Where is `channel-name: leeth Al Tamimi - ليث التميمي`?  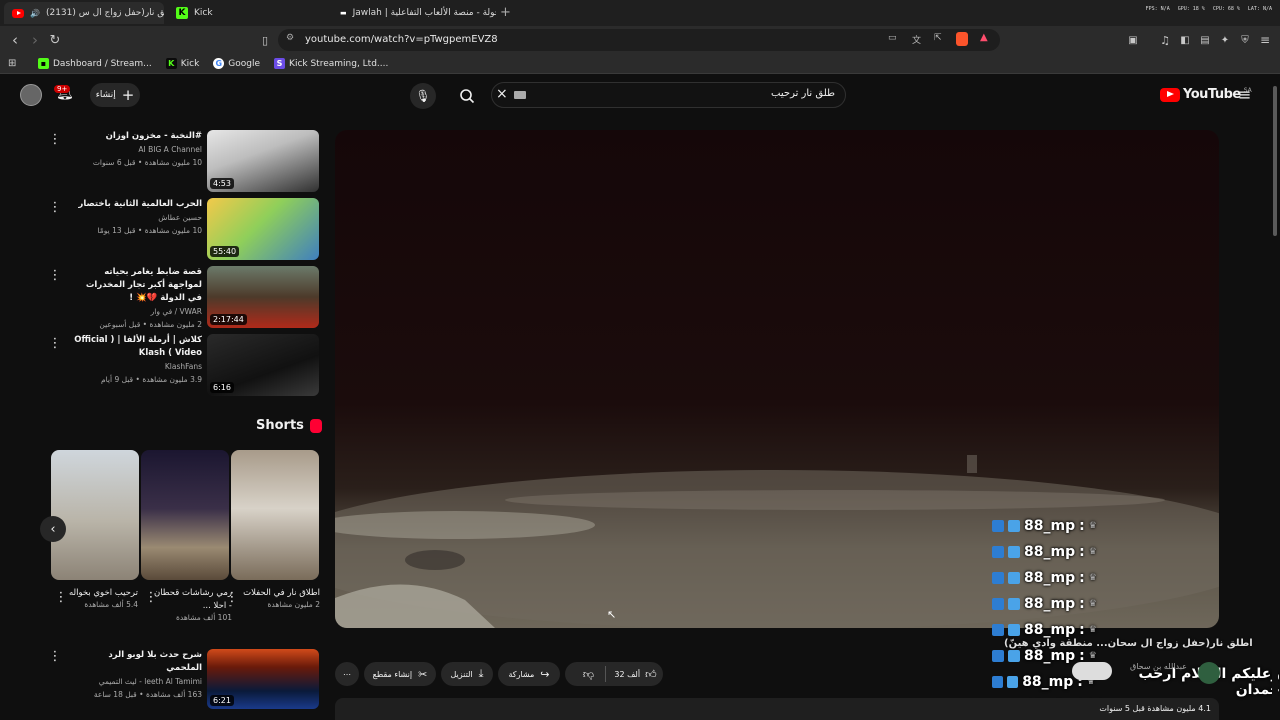 channel-name: leeth Al Tamimi - ليث التميمي is located at coordinates (137, 681).